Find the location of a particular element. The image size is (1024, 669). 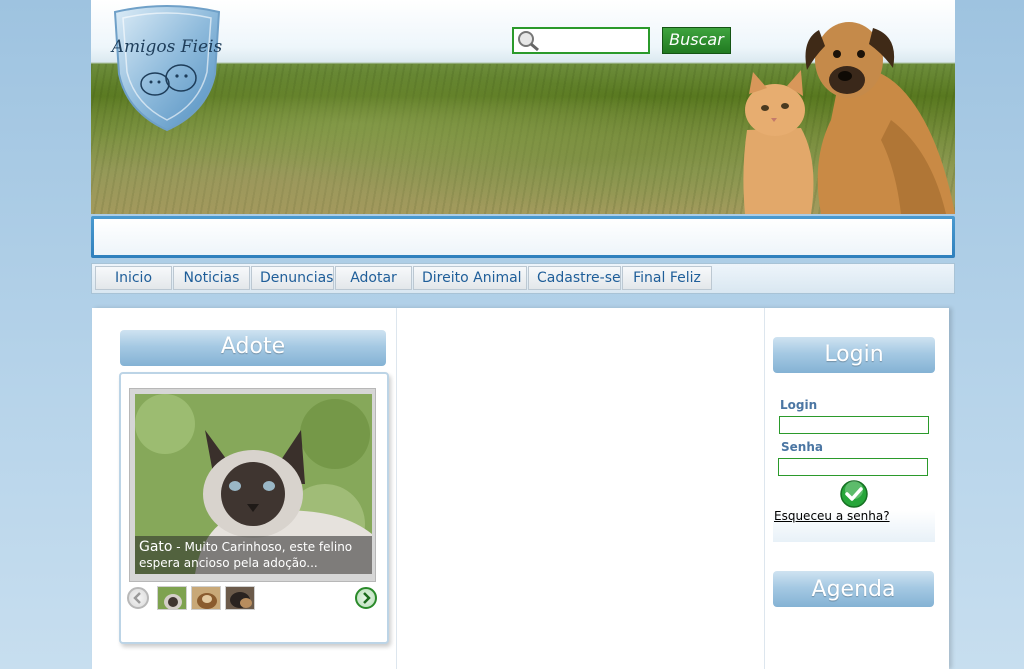

dog-thumbnail is located at coordinates (206, 598).